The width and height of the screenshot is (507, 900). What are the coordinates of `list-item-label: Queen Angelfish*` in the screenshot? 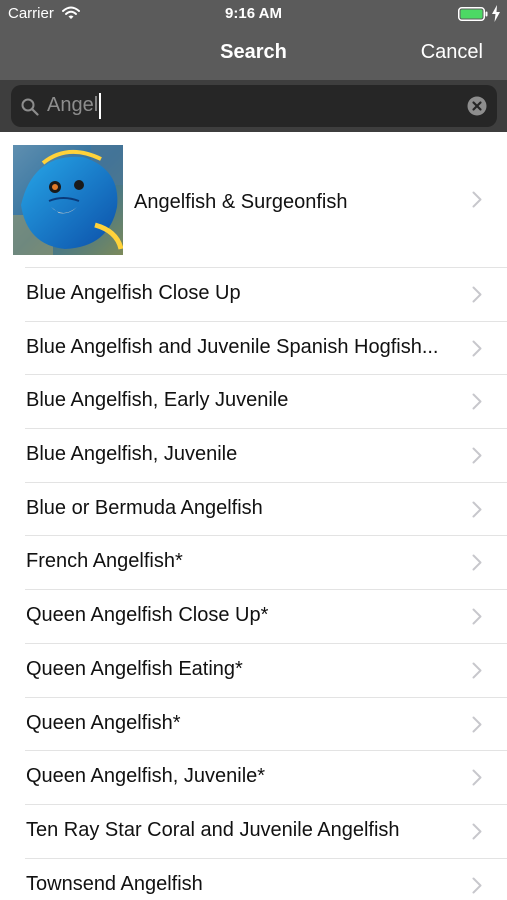 It's located at (103, 722).